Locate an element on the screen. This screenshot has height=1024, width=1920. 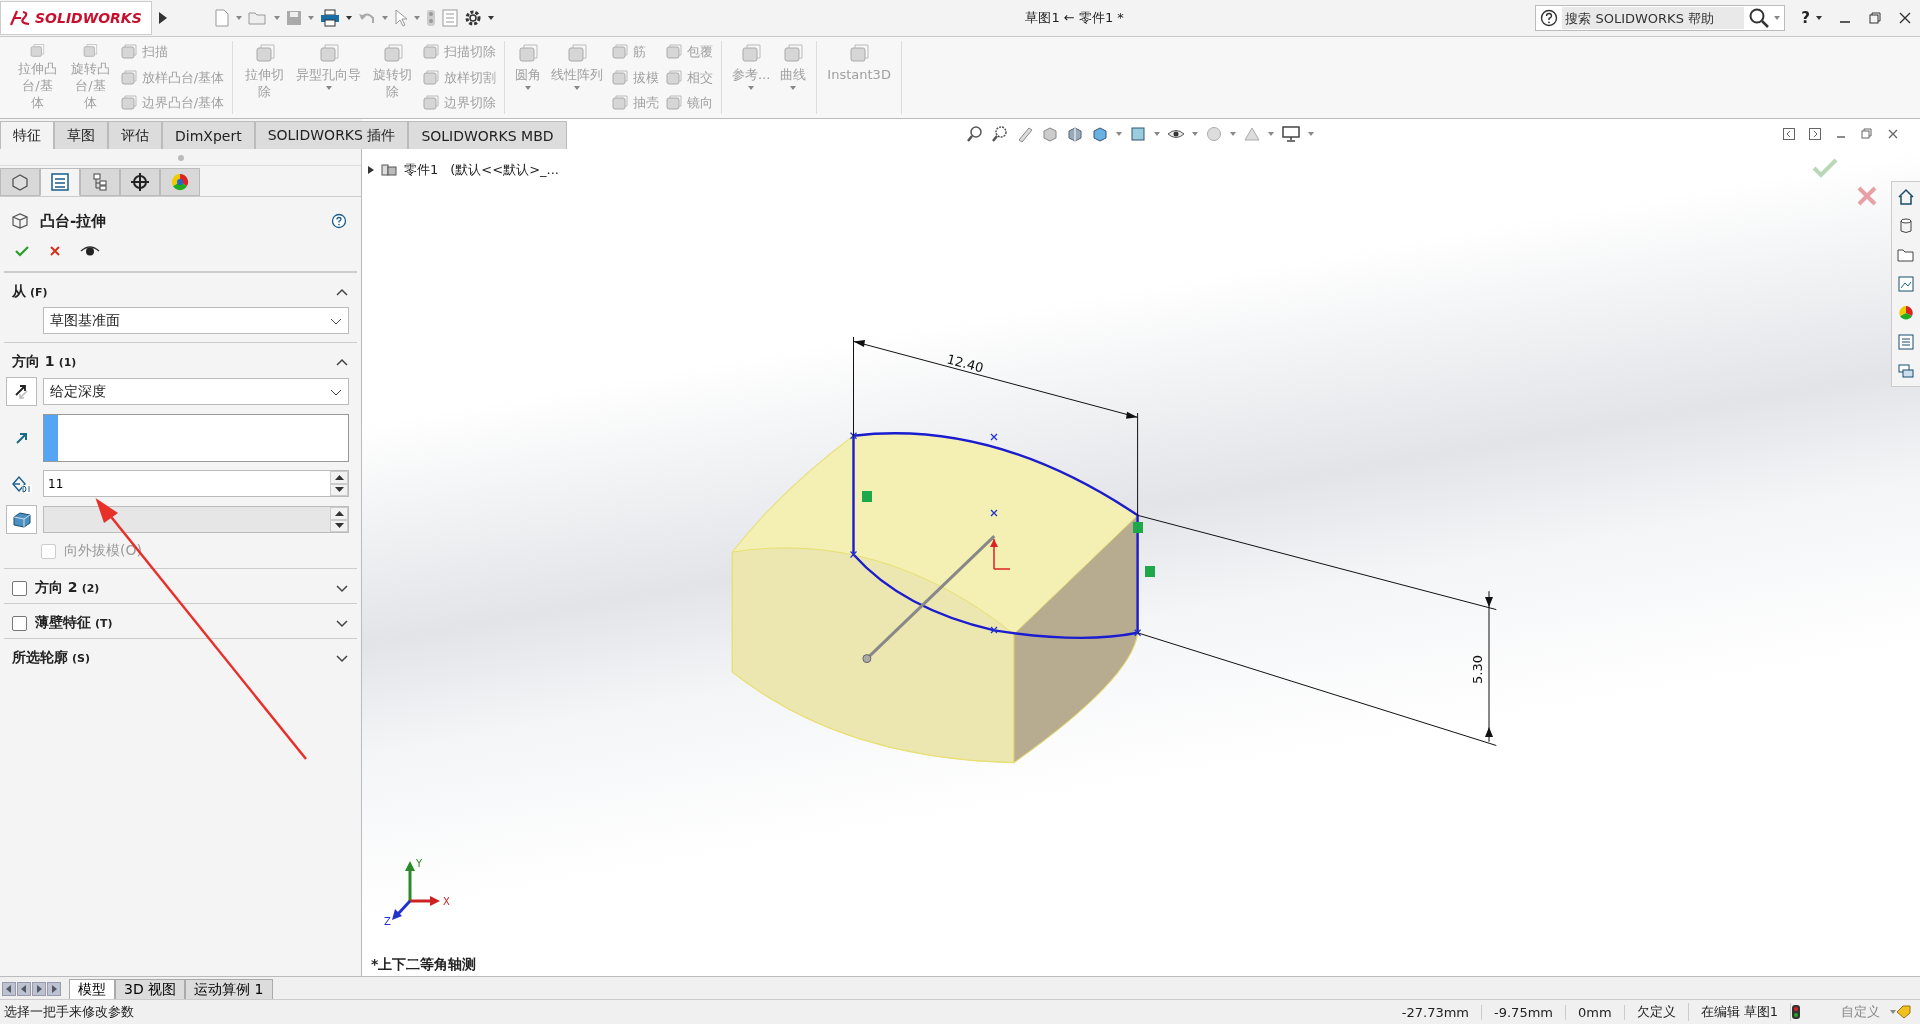
status-field: -9.75mm is located at coordinates (1524, 1012).